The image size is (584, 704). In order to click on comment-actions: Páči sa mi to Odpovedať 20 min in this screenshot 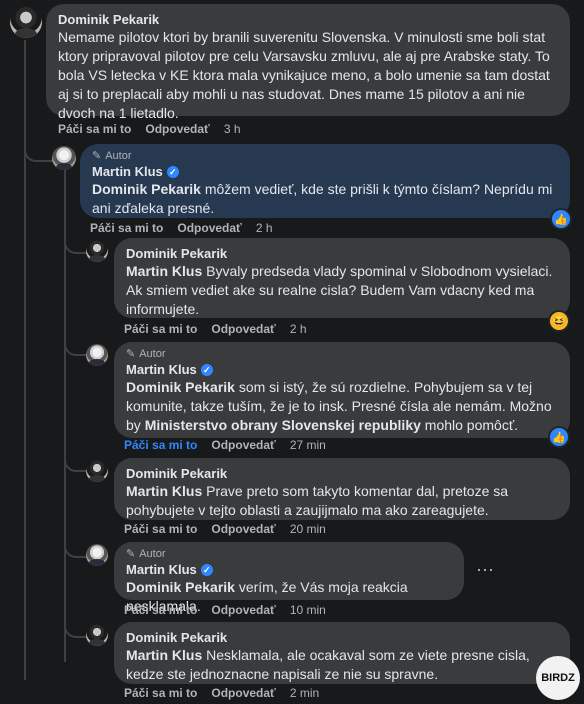, I will do `click(225, 529)`.